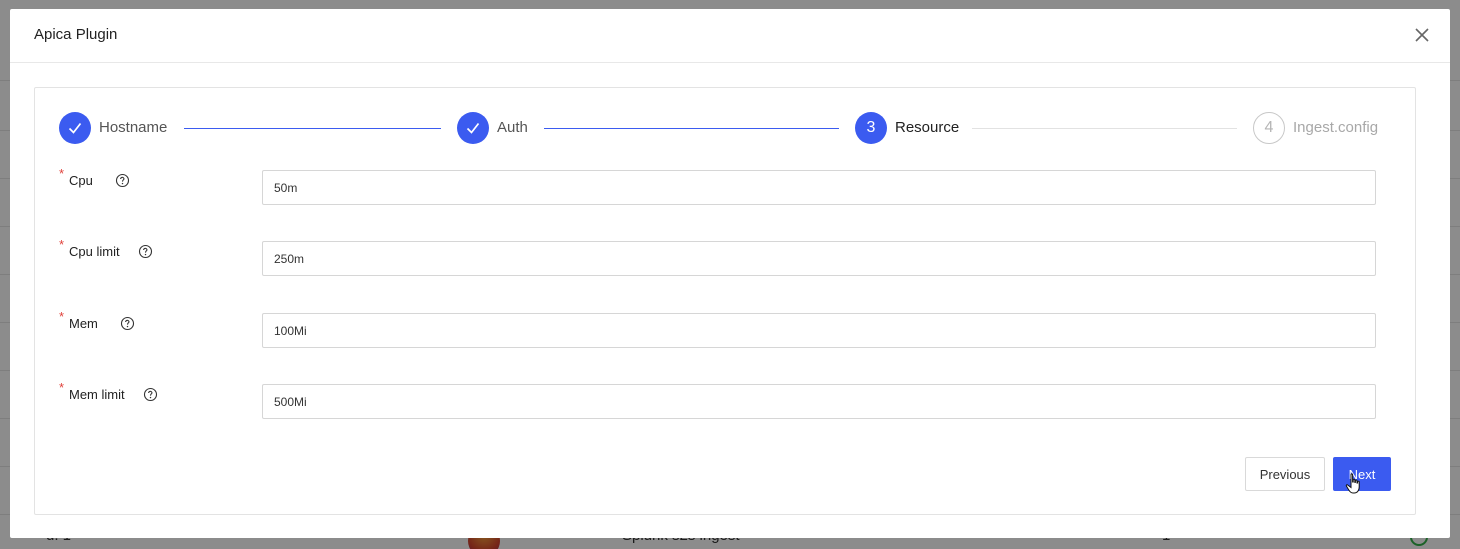 This screenshot has height=549, width=1460. I want to click on previous-button: Previous, so click(1285, 474).